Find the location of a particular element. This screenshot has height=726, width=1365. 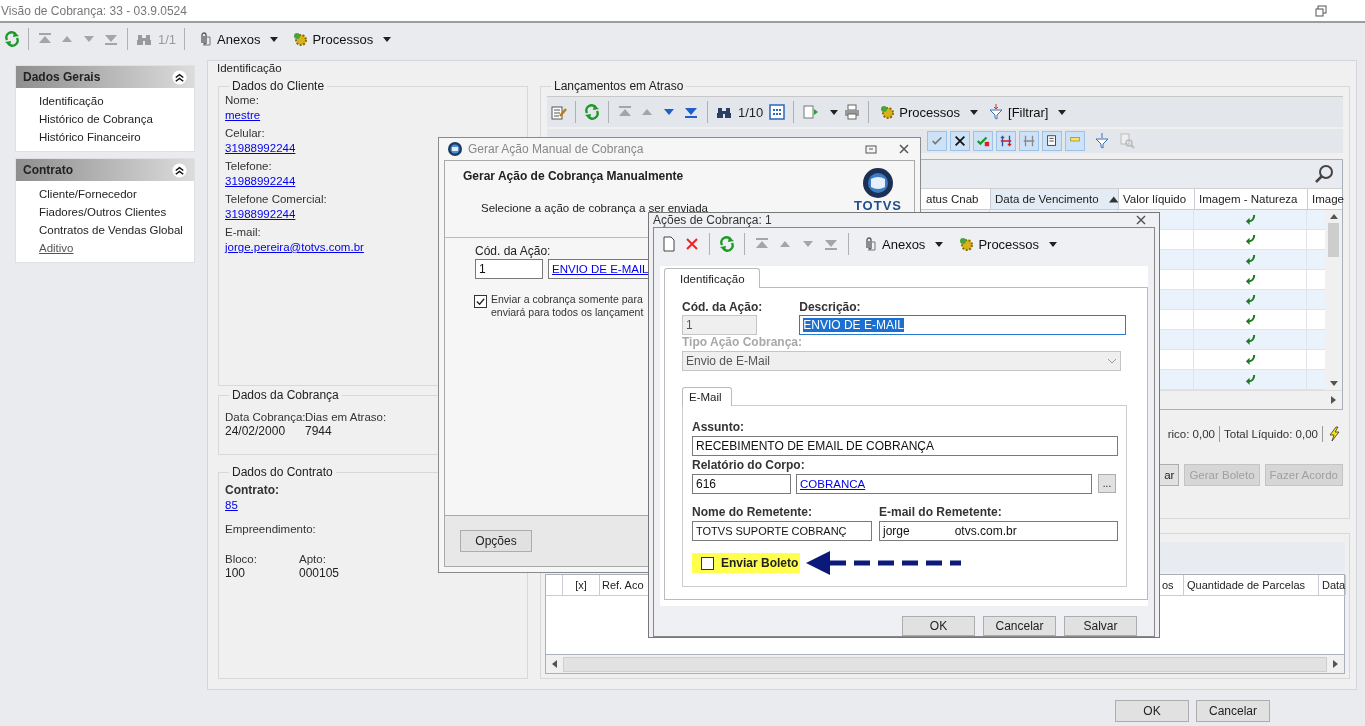

export-icon is located at coordinates (810, 112).